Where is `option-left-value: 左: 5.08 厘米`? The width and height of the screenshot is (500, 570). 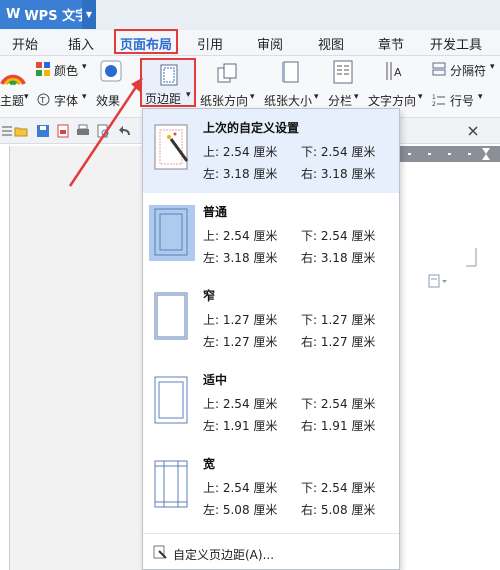
option-left-value: 左: 5.08 厘米 is located at coordinates (240, 510).